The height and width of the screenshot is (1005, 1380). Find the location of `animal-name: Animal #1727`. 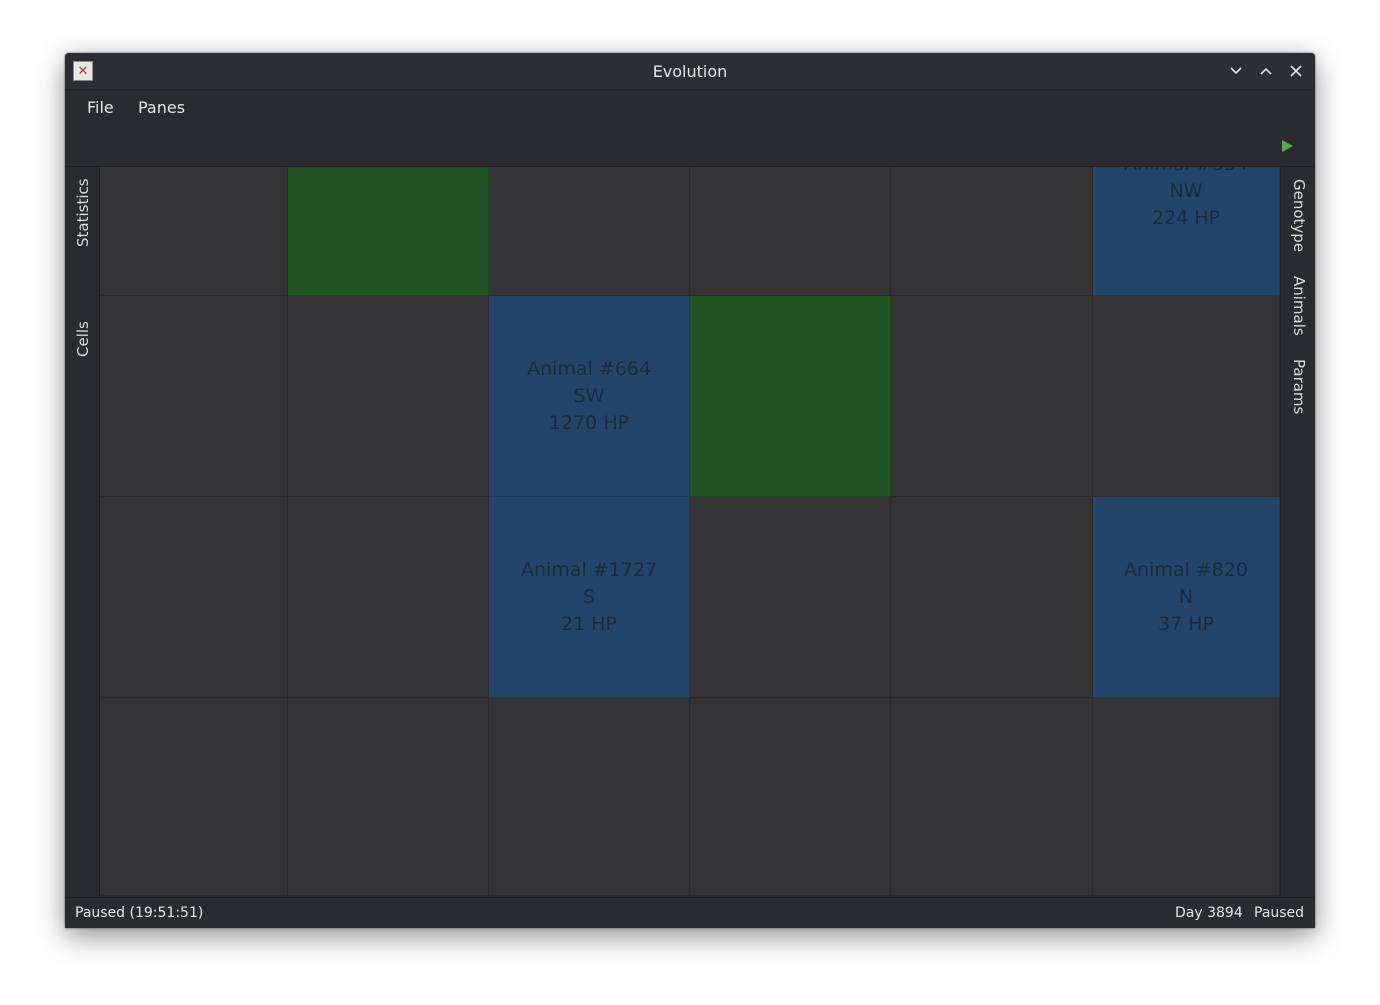

animal-name: Animal #1727 is located at coordinates (589, 569).